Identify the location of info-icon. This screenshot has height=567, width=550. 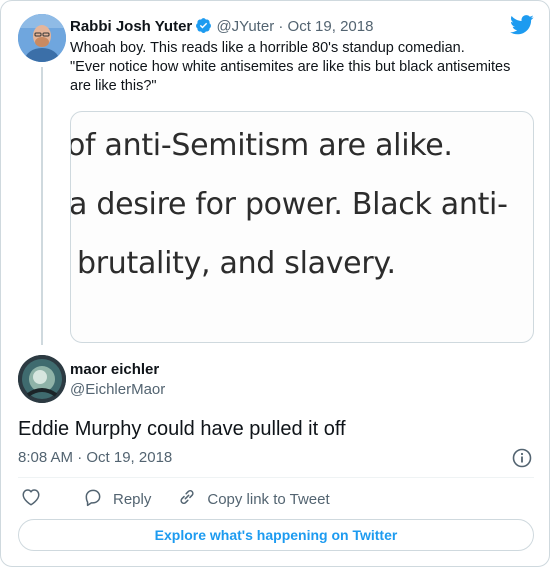
(522, 460).